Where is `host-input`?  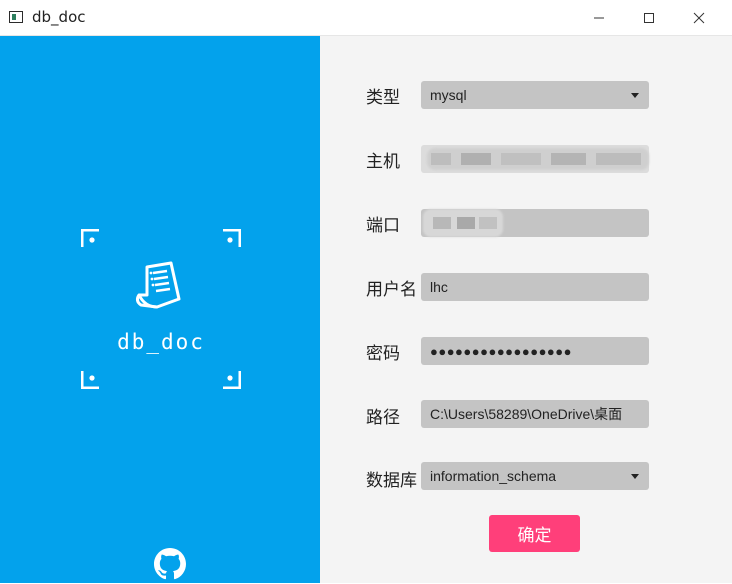 host-input is located at coordinates (535, 159).